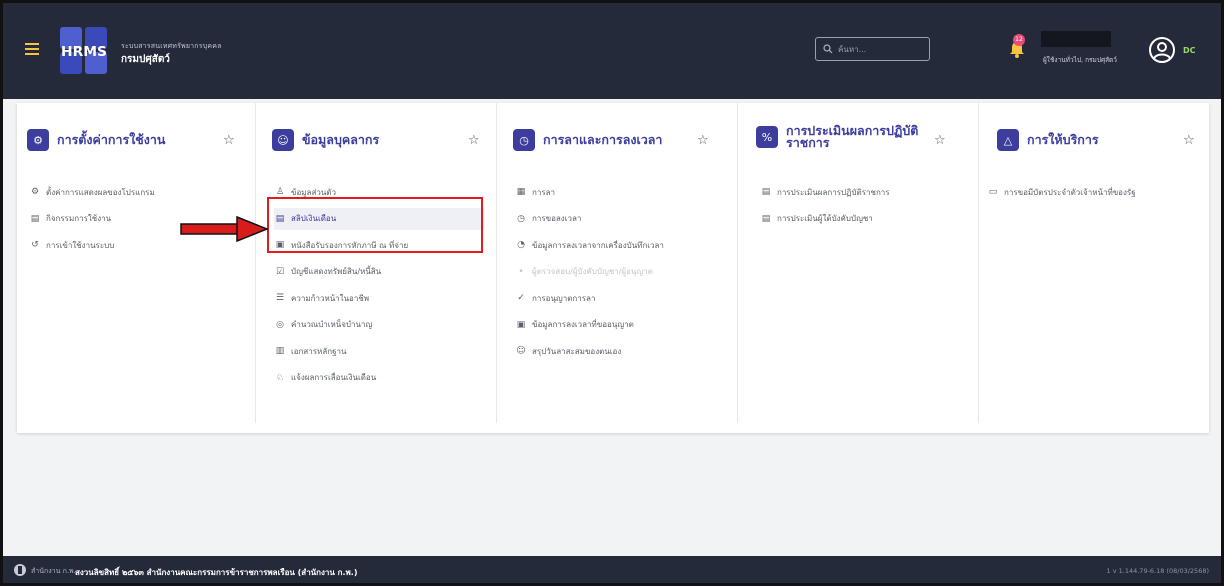 The width and height of the screenshot is (1224, 586). I want to click on menu-item-payslip: ▤ สลิปเงินเดือน, so click(379, 218).